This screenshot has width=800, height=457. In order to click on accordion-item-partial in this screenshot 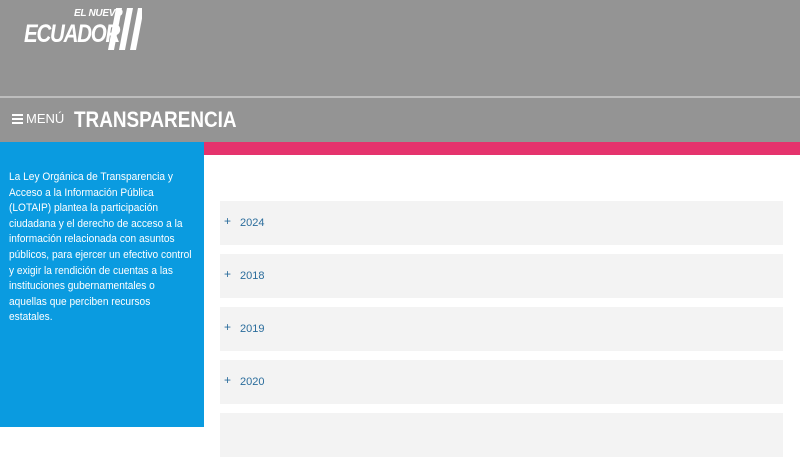, I will do `click(501, 435)`.